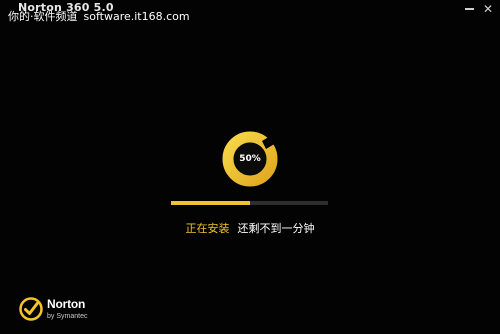 Image resolution: width=500 pixels, height=334 pixels. I want to click on close-icon: ✕, so click(488, 9).